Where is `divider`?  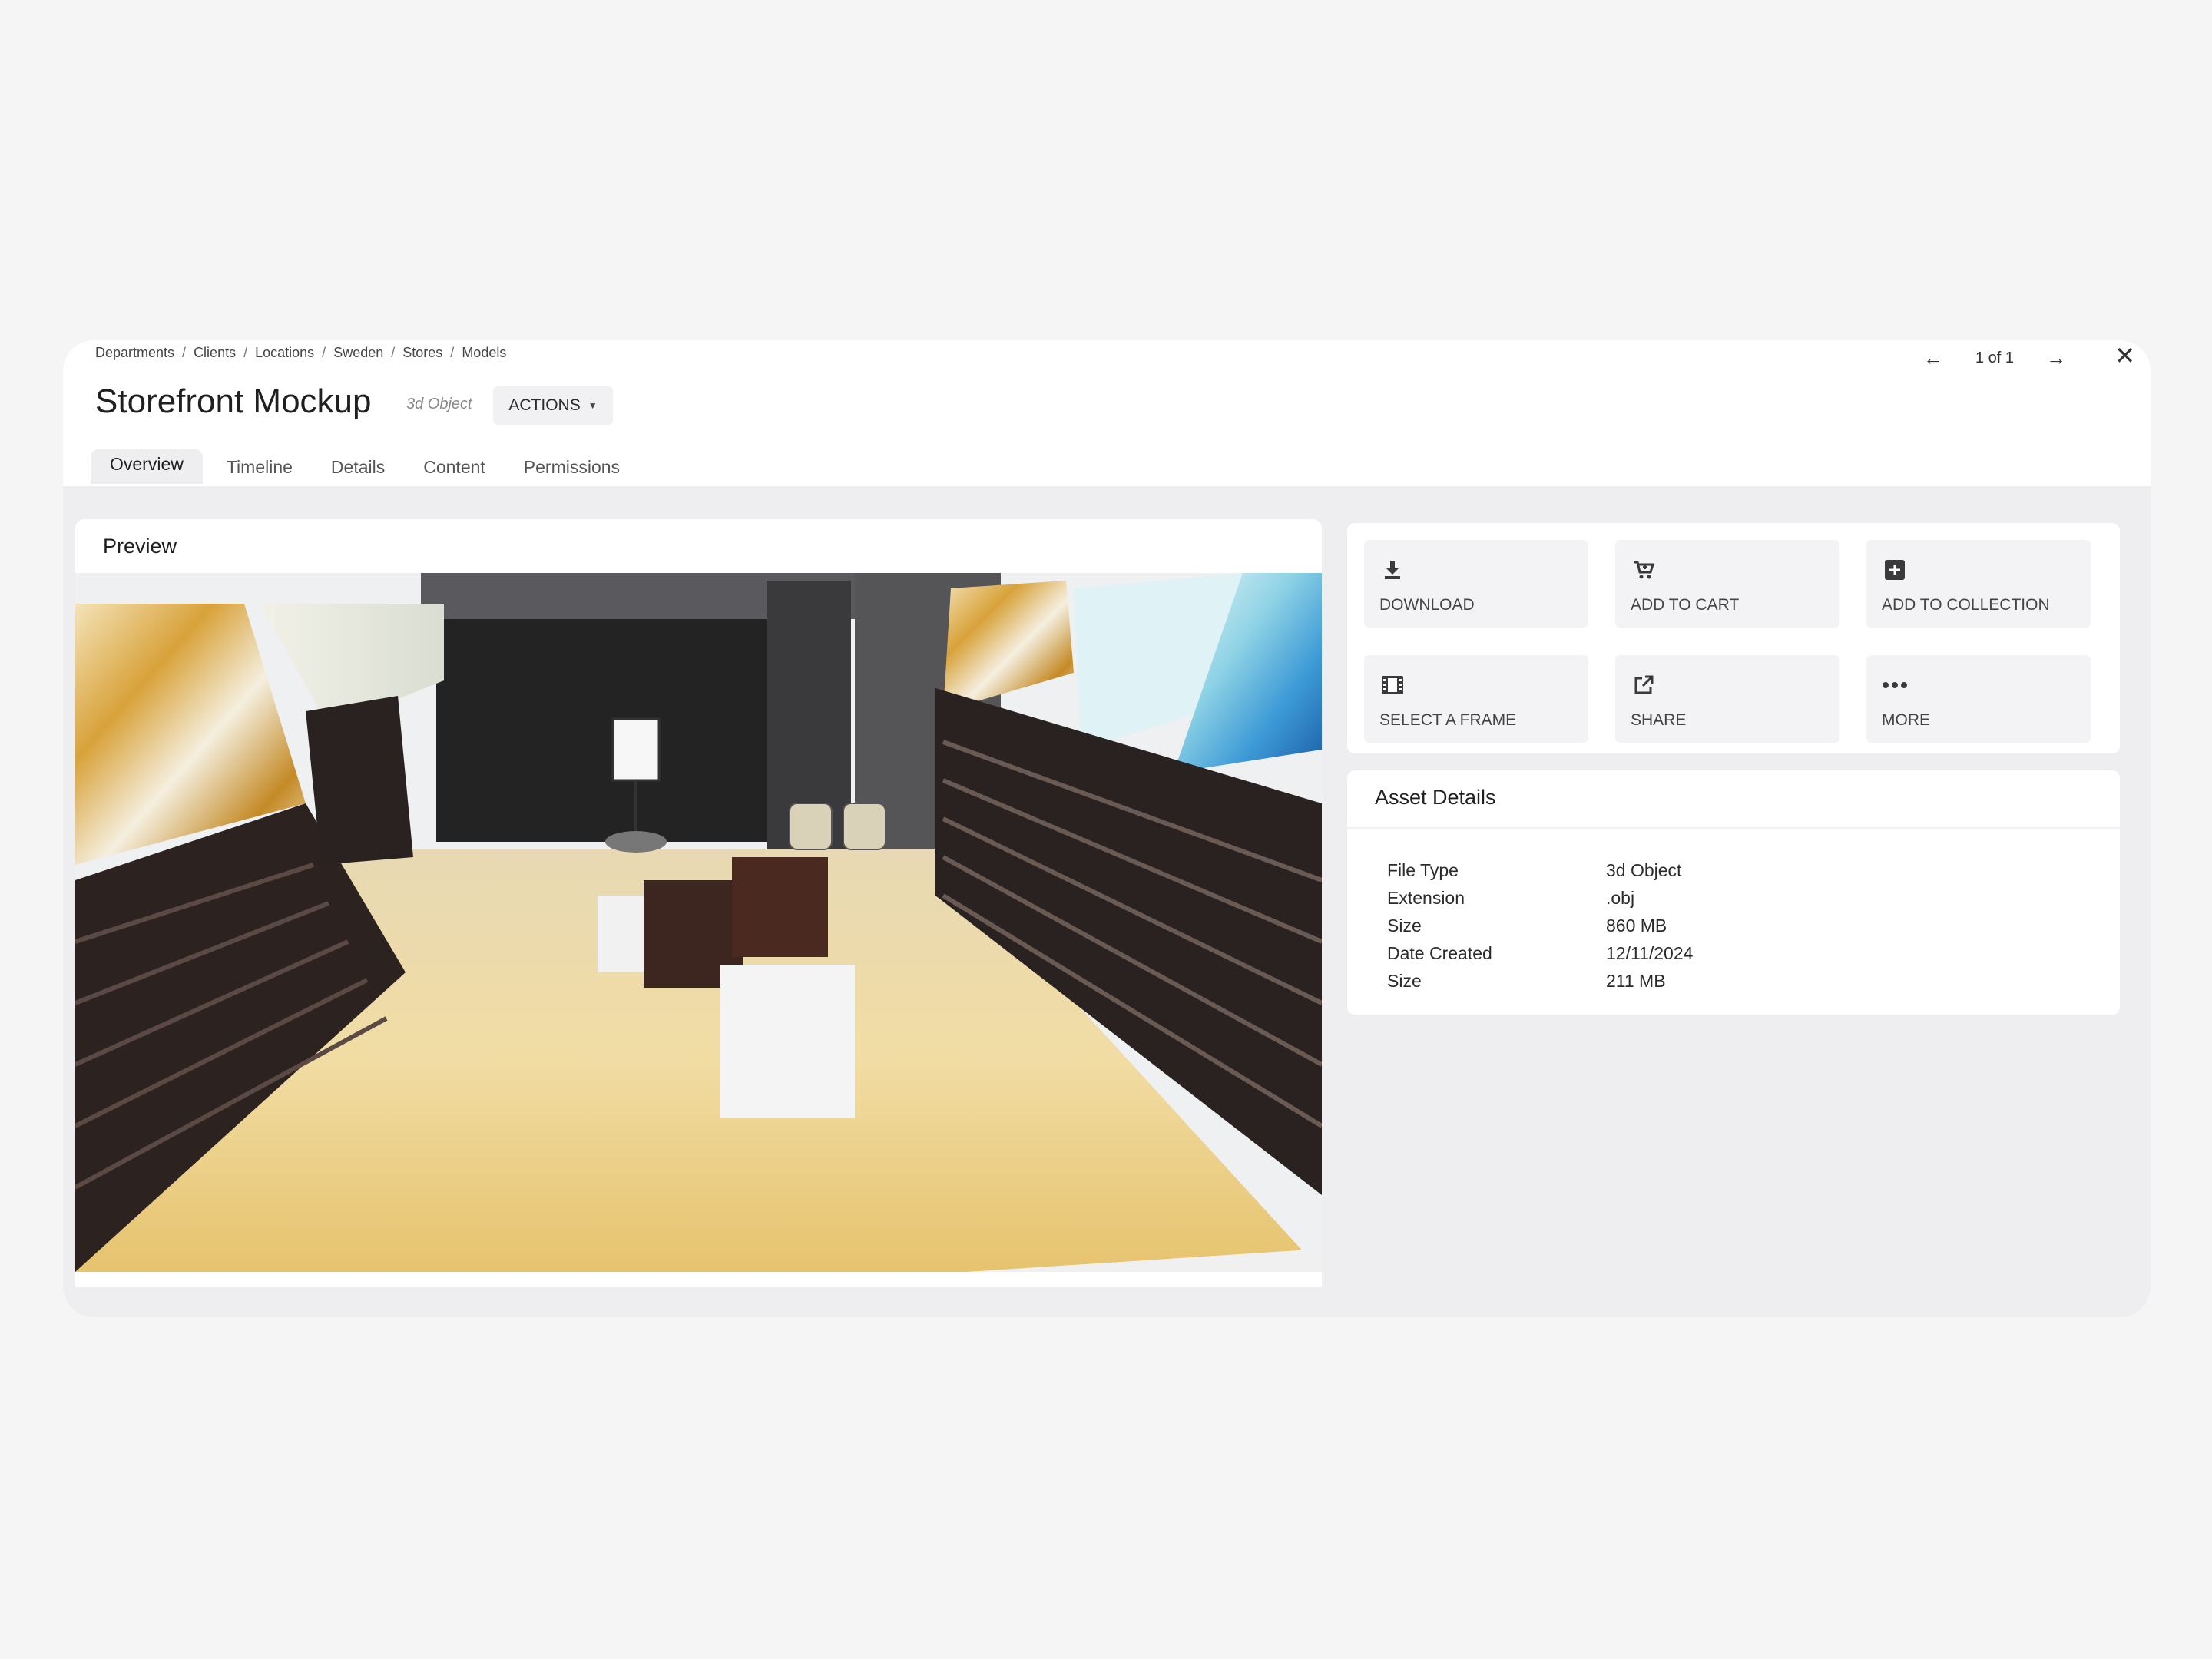 divider is located at coordinates (1733, 829).